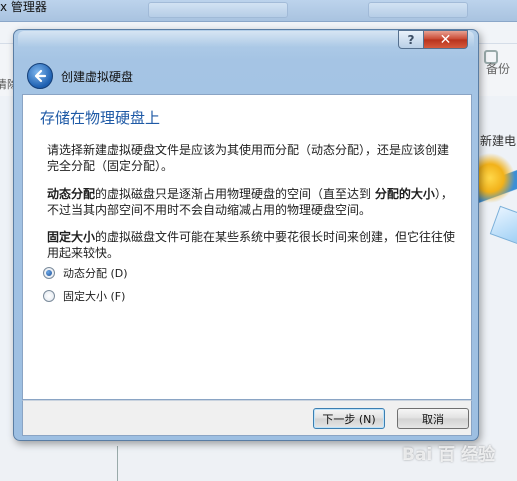 The image size is (517, 481). I want to click on cancel-button: 取消, so click(433, 418).